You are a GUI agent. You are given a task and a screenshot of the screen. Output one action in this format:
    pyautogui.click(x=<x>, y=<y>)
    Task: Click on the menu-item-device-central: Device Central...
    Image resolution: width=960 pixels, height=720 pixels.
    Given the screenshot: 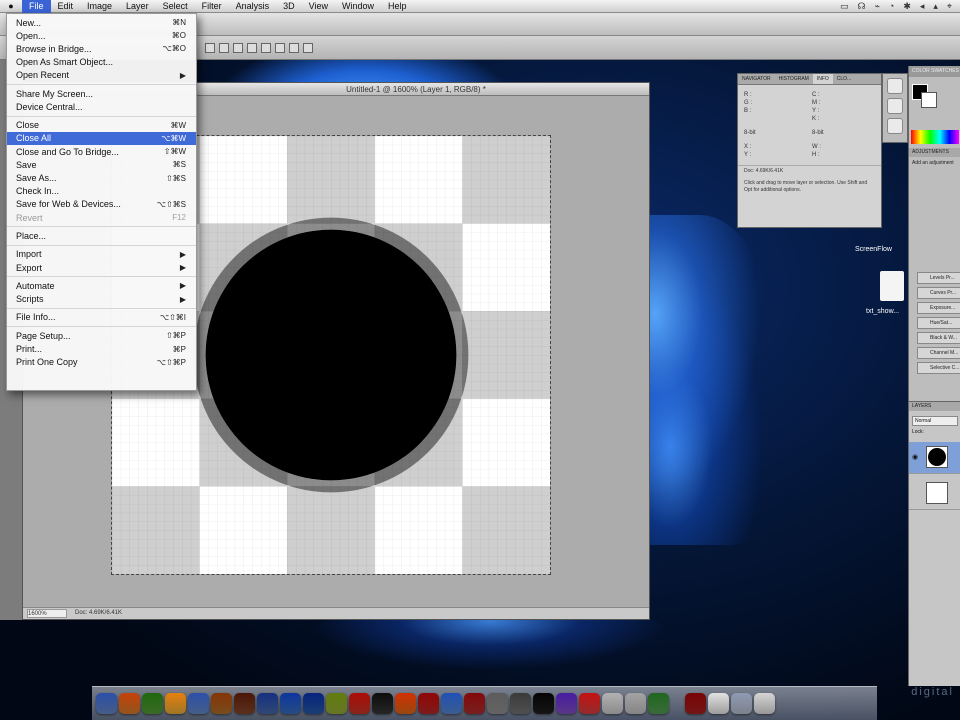 What is the action you would take?
    pyautogui.click(x=101, y=106)
    